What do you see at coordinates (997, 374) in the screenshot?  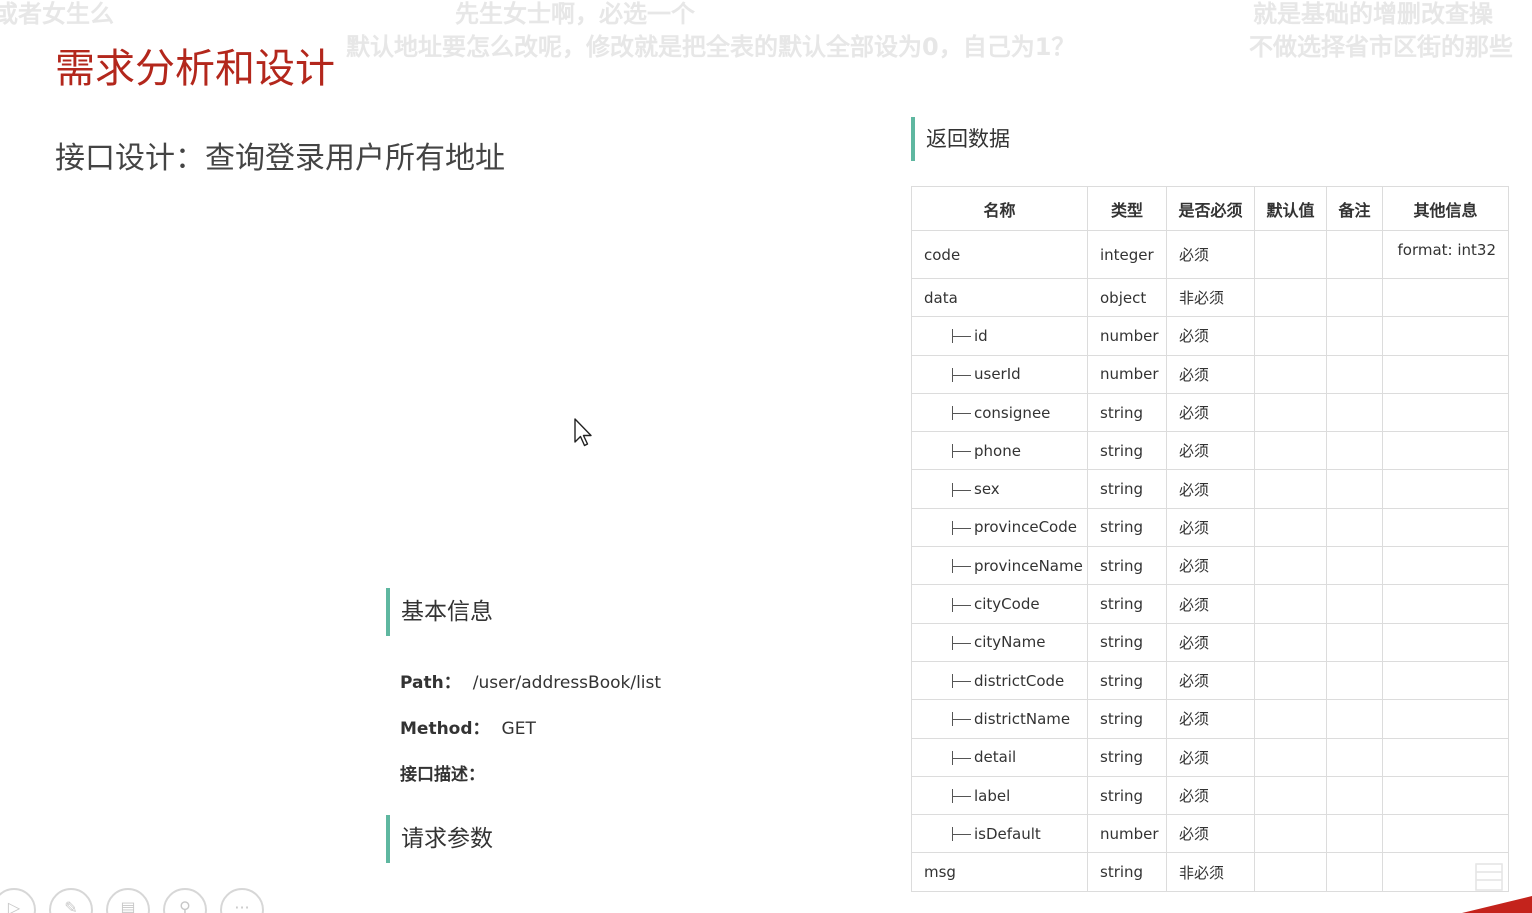 I see `field-name: userId` at bounding box center [997, 374].